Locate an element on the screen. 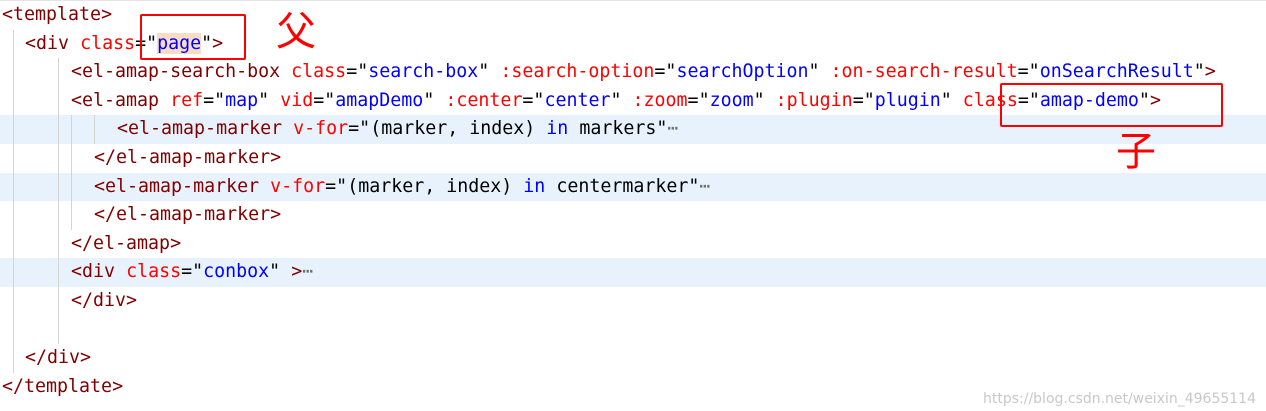  annotation-box-child is located at coordinates (1111, 105).